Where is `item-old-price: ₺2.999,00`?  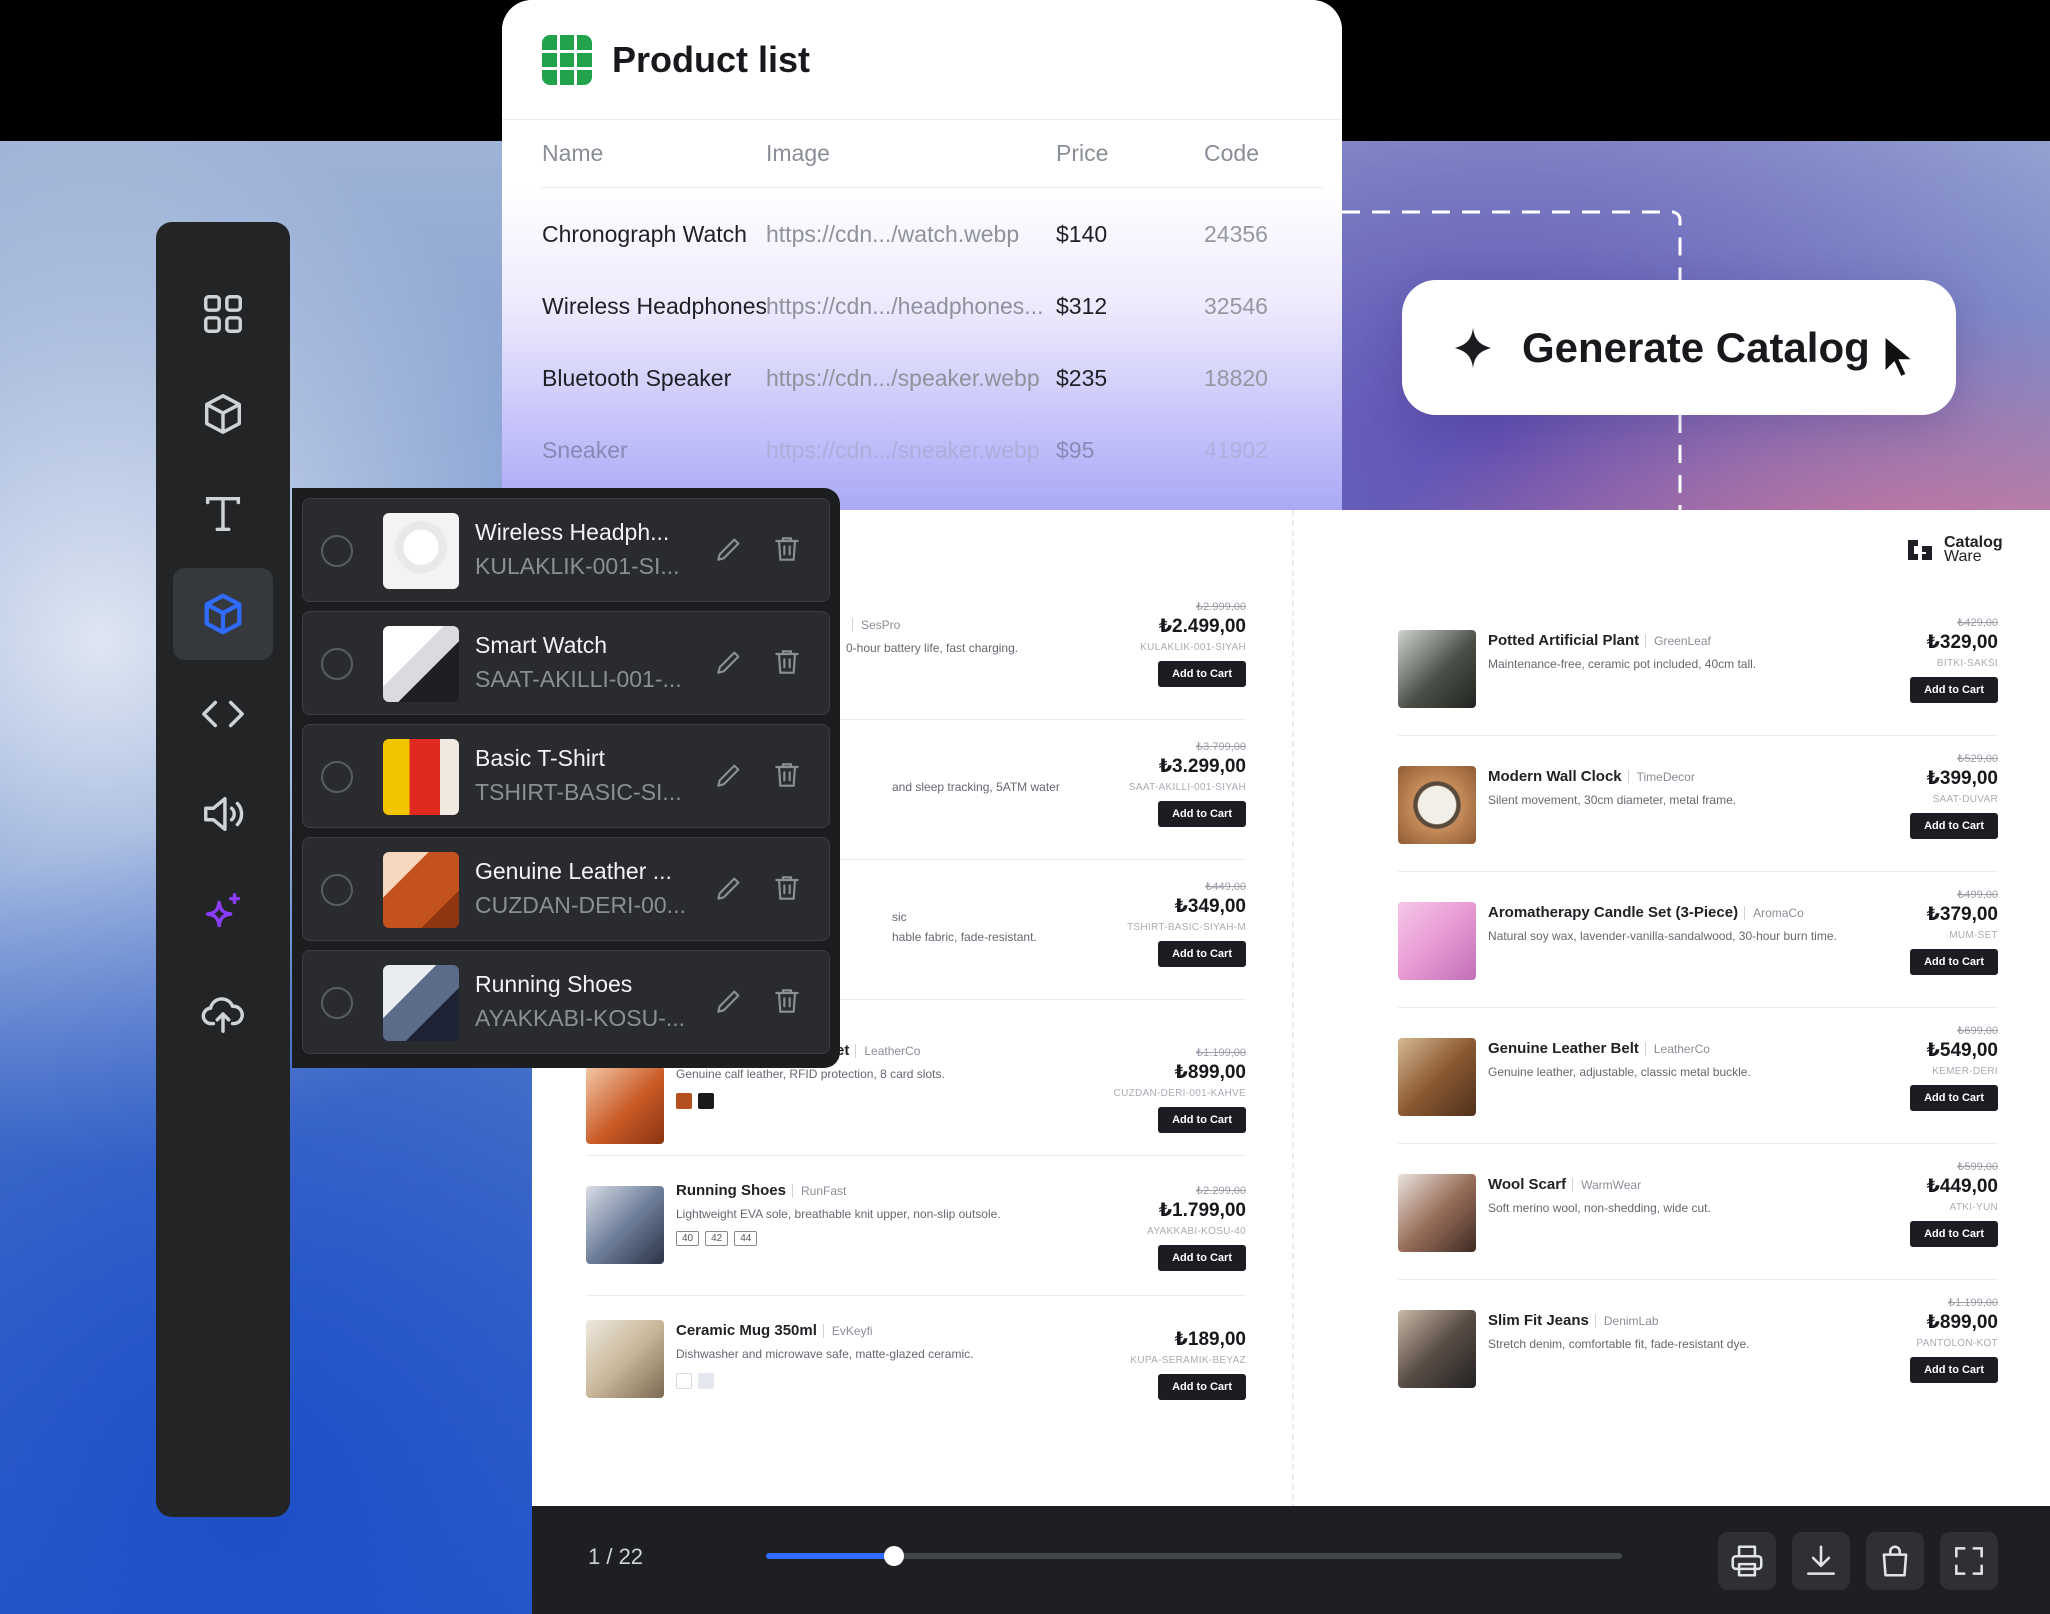
item-old-price: ₺2.999,00 is located at coordinates (1221, 607).